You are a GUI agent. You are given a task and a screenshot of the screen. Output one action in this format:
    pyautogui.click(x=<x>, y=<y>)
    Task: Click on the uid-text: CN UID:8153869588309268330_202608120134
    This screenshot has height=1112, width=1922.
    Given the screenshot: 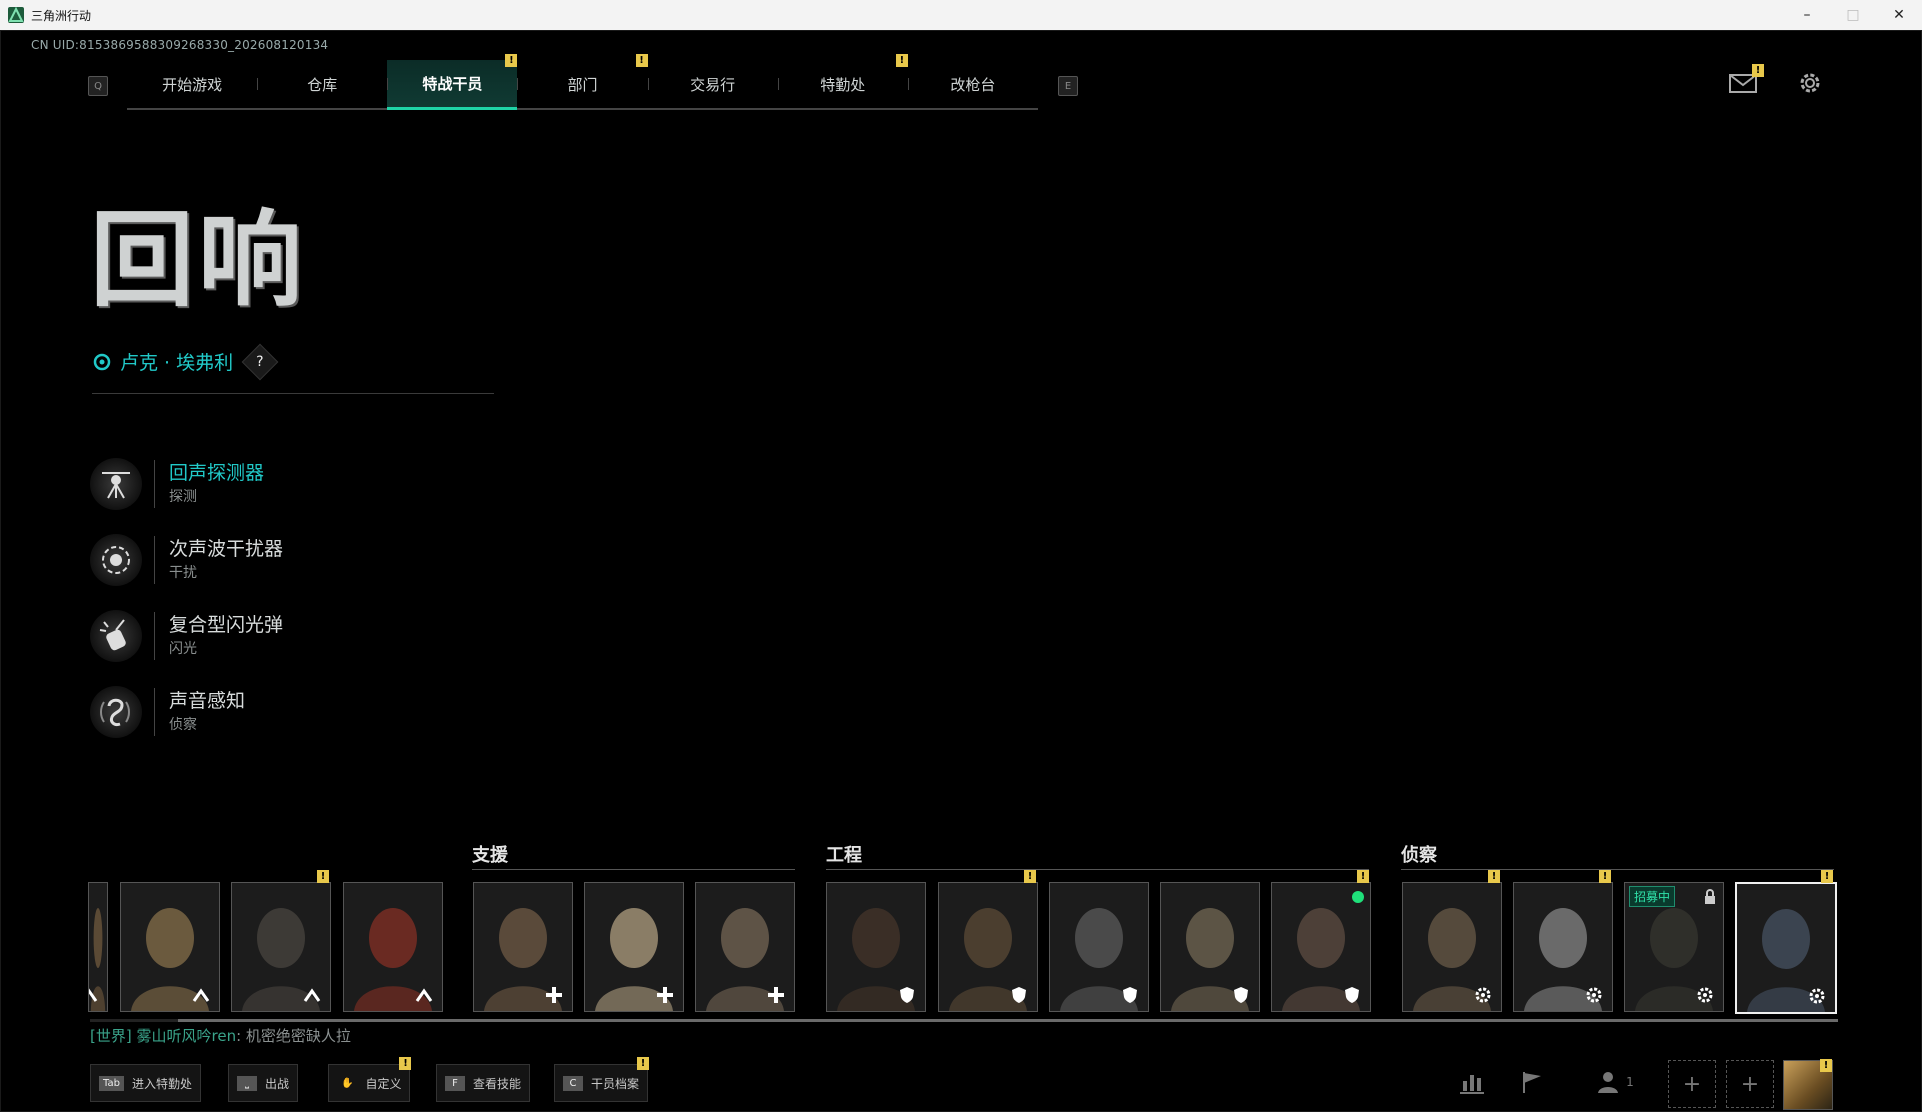 What is the action you would take?
    pyautogui.click(x=180, y=45)
    